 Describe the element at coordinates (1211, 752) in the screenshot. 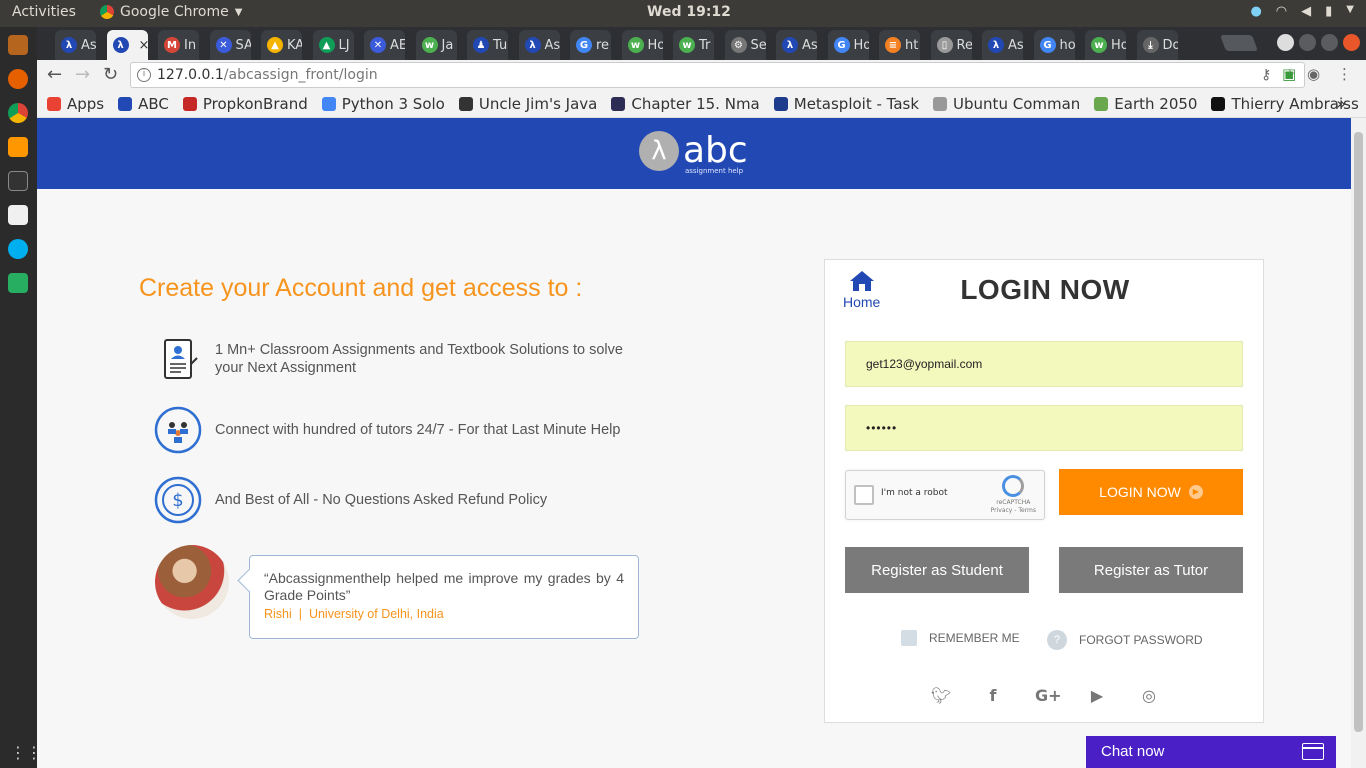

I see `chat-now-widget: Chat now` at that location.